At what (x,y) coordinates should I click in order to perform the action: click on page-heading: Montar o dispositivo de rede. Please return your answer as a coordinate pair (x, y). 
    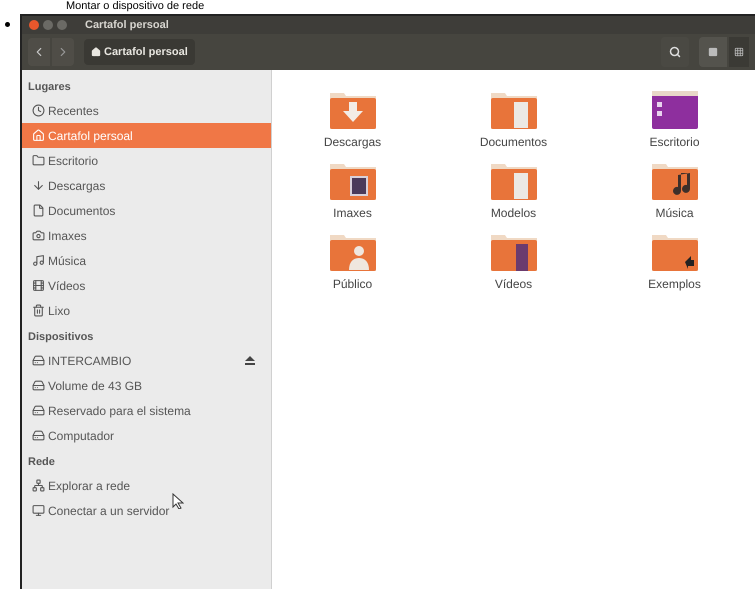
    Looking at the image, I should click on (135, 6).